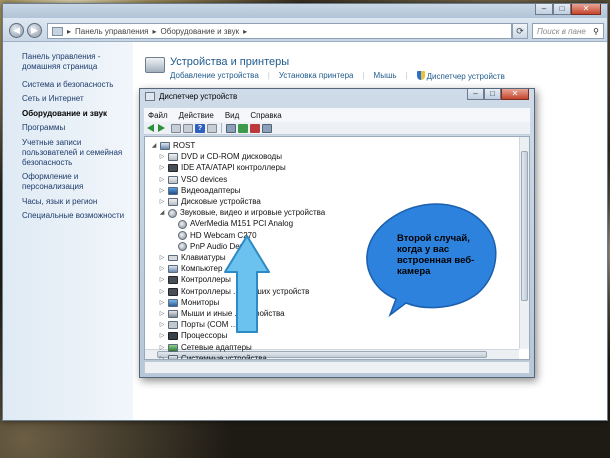 The image size is (610, 458). I want to click on back-button: ◀, so click(16, 30).